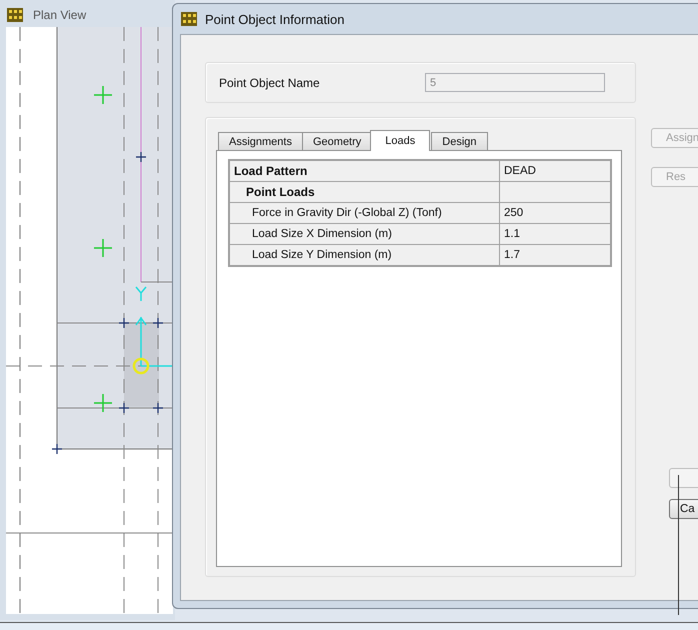  Describe the element at coordinates (364, 234) in the screenshot. I see `table-cell: Load Size X Dimension (m)` at that location.